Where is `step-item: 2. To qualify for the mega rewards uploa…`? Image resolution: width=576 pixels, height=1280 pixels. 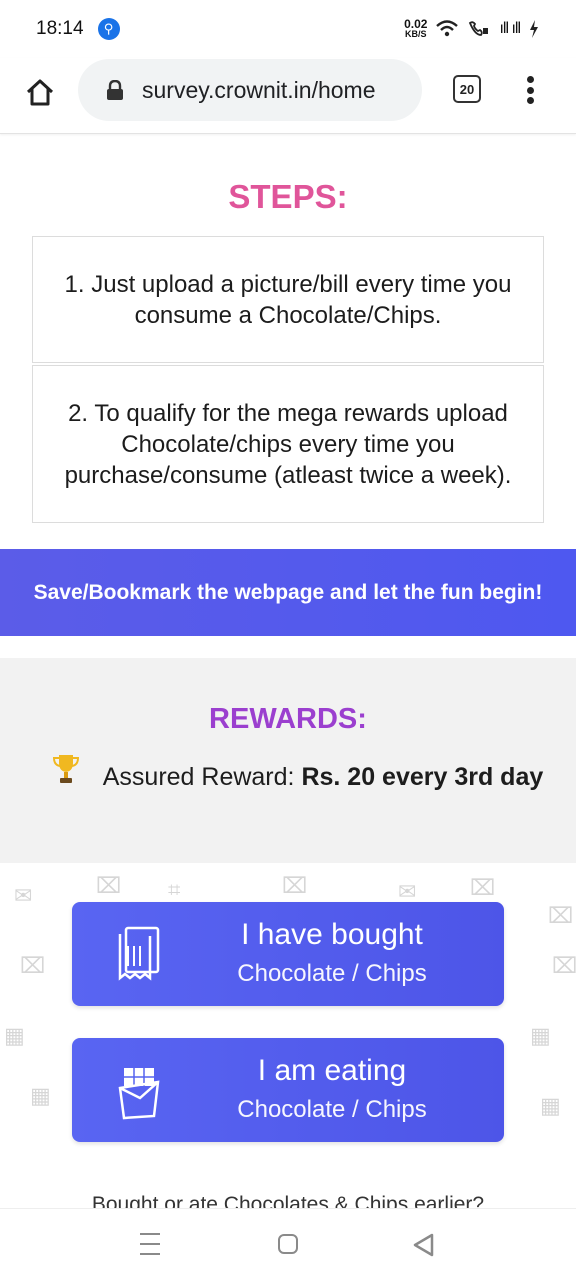 step-item: 2. To qualify for the mega rewards uploa… is located at coordinates (288, 444).